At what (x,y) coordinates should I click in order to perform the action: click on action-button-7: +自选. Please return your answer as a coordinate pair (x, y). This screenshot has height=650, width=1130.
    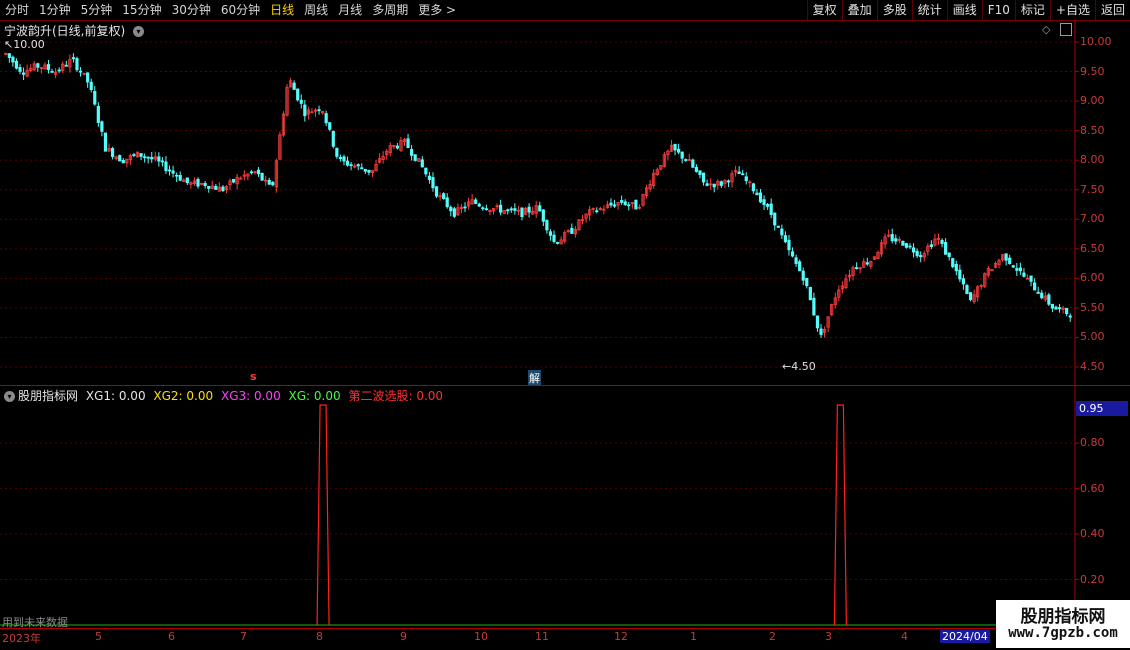
    Looking at the image, I should click on (1072, 10).